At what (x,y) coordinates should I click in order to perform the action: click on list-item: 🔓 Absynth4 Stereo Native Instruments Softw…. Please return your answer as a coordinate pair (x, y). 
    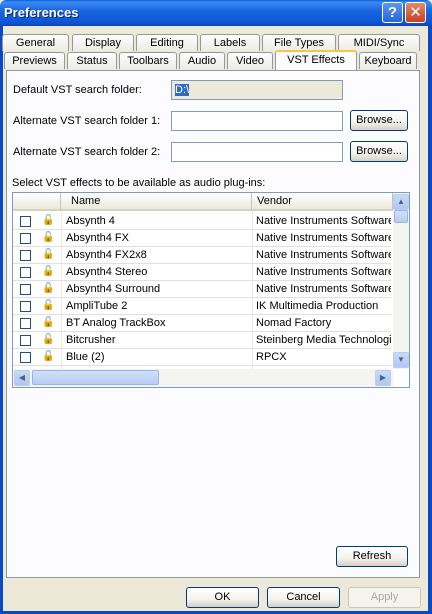
    Looking at the image, I should click on (202, 272).